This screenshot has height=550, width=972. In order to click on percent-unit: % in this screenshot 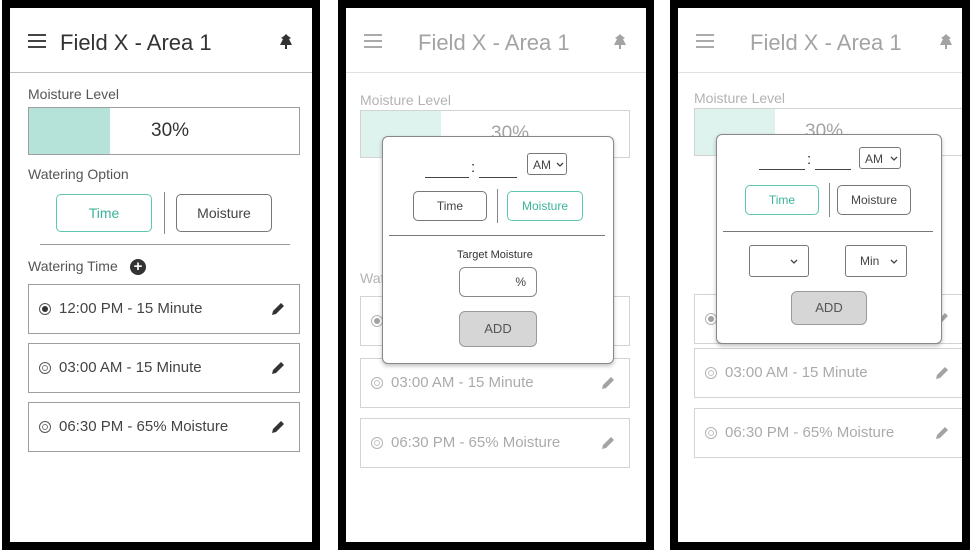, I will do `click(520, 282)`.